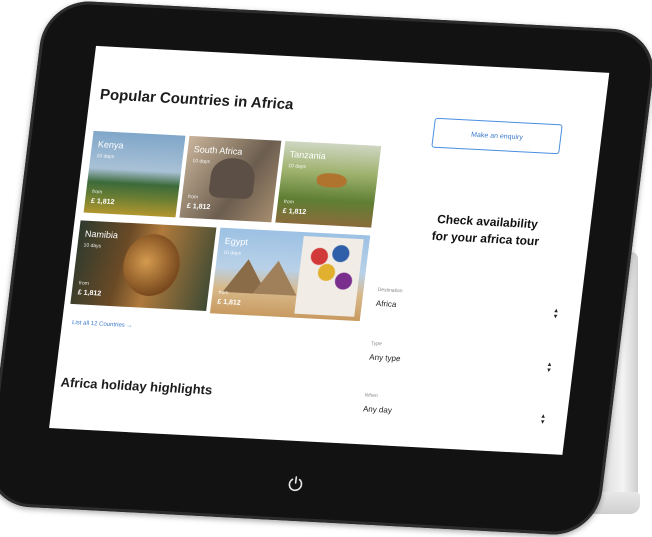 This screenshot has height=537, width=652. What do you see at coordinates (101, 234) in the screenshot?
I see `country-name: Namibia` at bounding box center [101, 234].